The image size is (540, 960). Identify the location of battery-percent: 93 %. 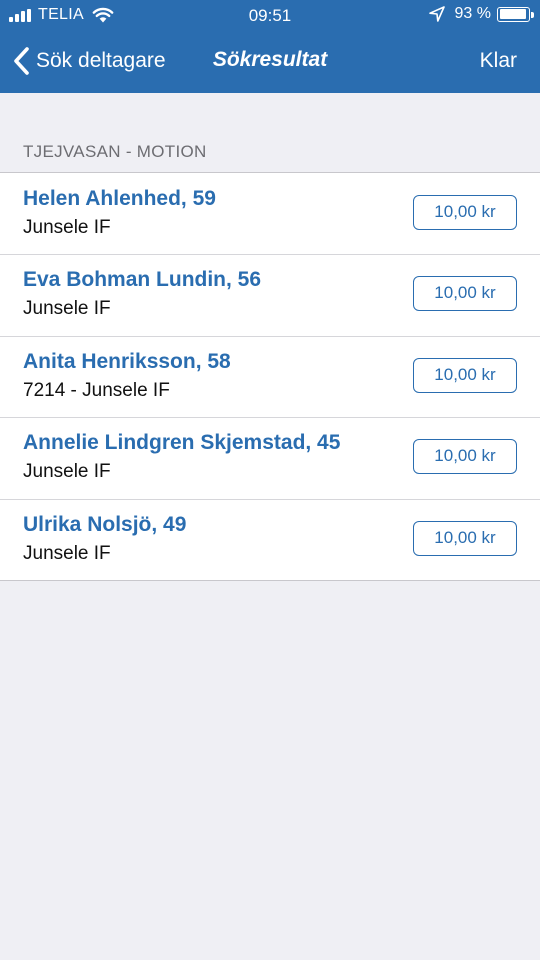
(472, 13).